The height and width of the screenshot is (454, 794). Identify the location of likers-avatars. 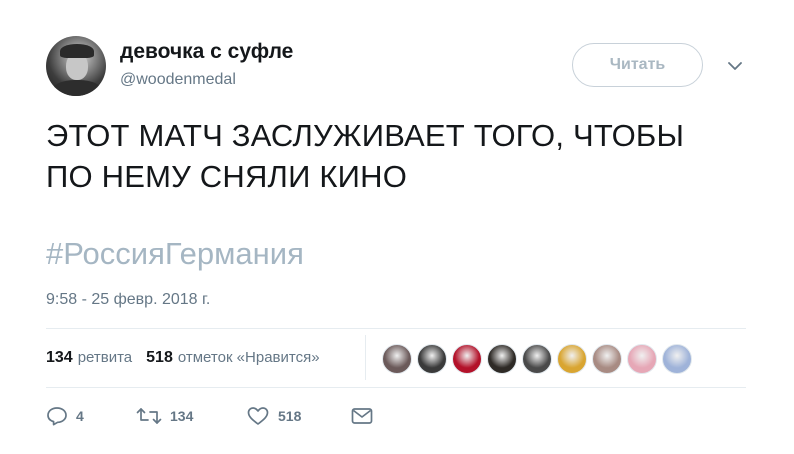
(539, 359).